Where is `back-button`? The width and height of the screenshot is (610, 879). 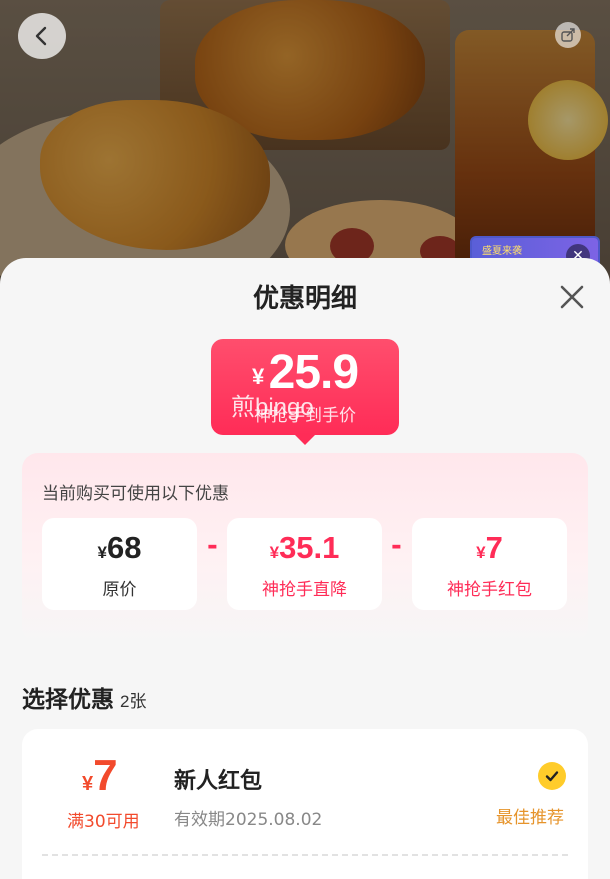
back-button is located at coordinates (42, 36).